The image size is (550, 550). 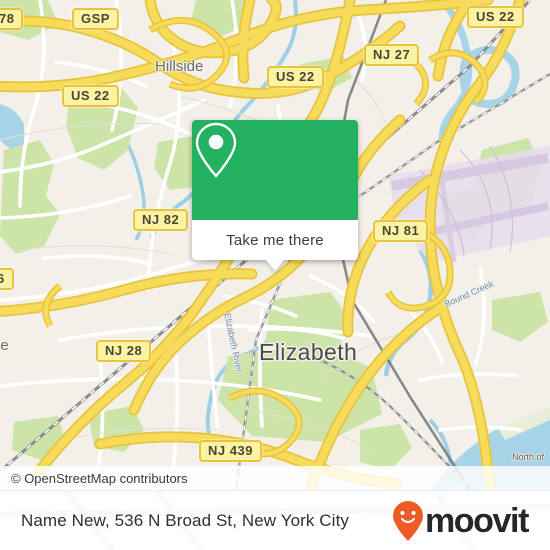 What do you see at coordinates (230, 451) in the screenshot?
I see `shield-nj439: NJ 439` at bounding box center [230, 451].